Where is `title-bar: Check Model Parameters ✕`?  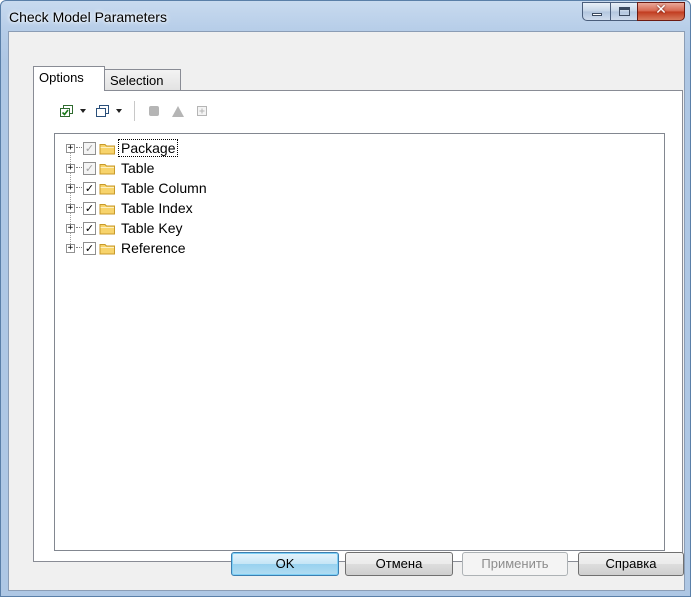
title-bar: Check Model Parameters ✕ is located at coordinates (345, 16).